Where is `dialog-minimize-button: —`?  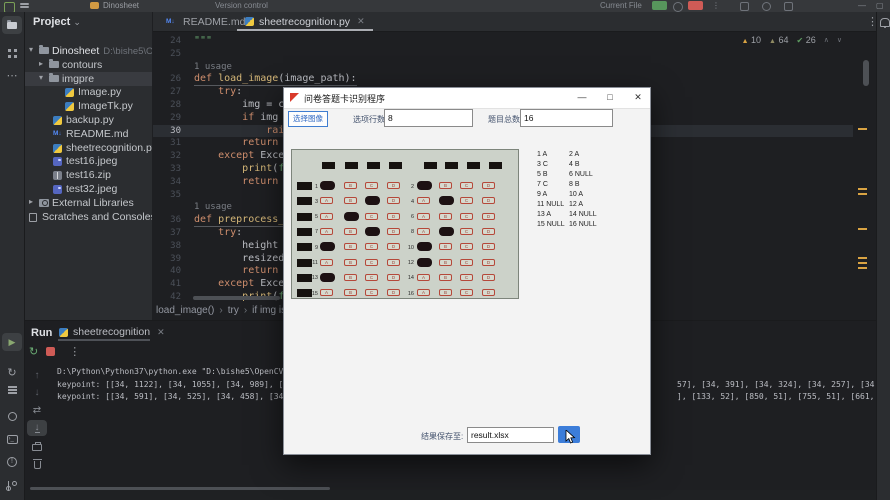
dialog-minimize-button: — is located at coordinates (582, 98).